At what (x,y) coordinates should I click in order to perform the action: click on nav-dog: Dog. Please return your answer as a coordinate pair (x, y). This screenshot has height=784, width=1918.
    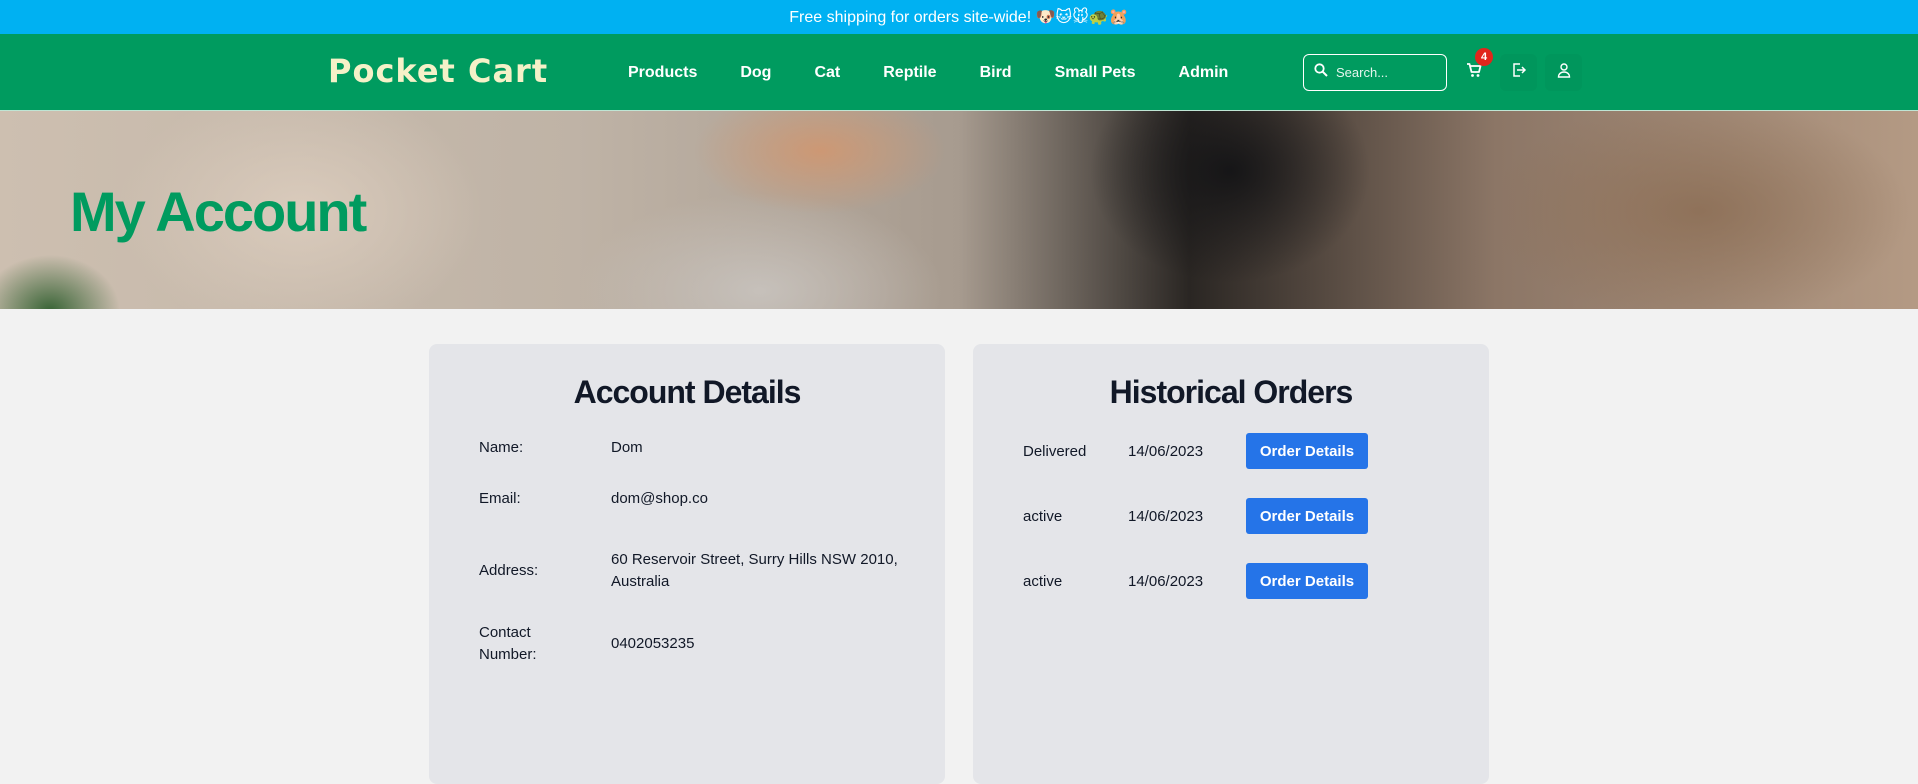
    Looking at the image, I should click on (755, 73).